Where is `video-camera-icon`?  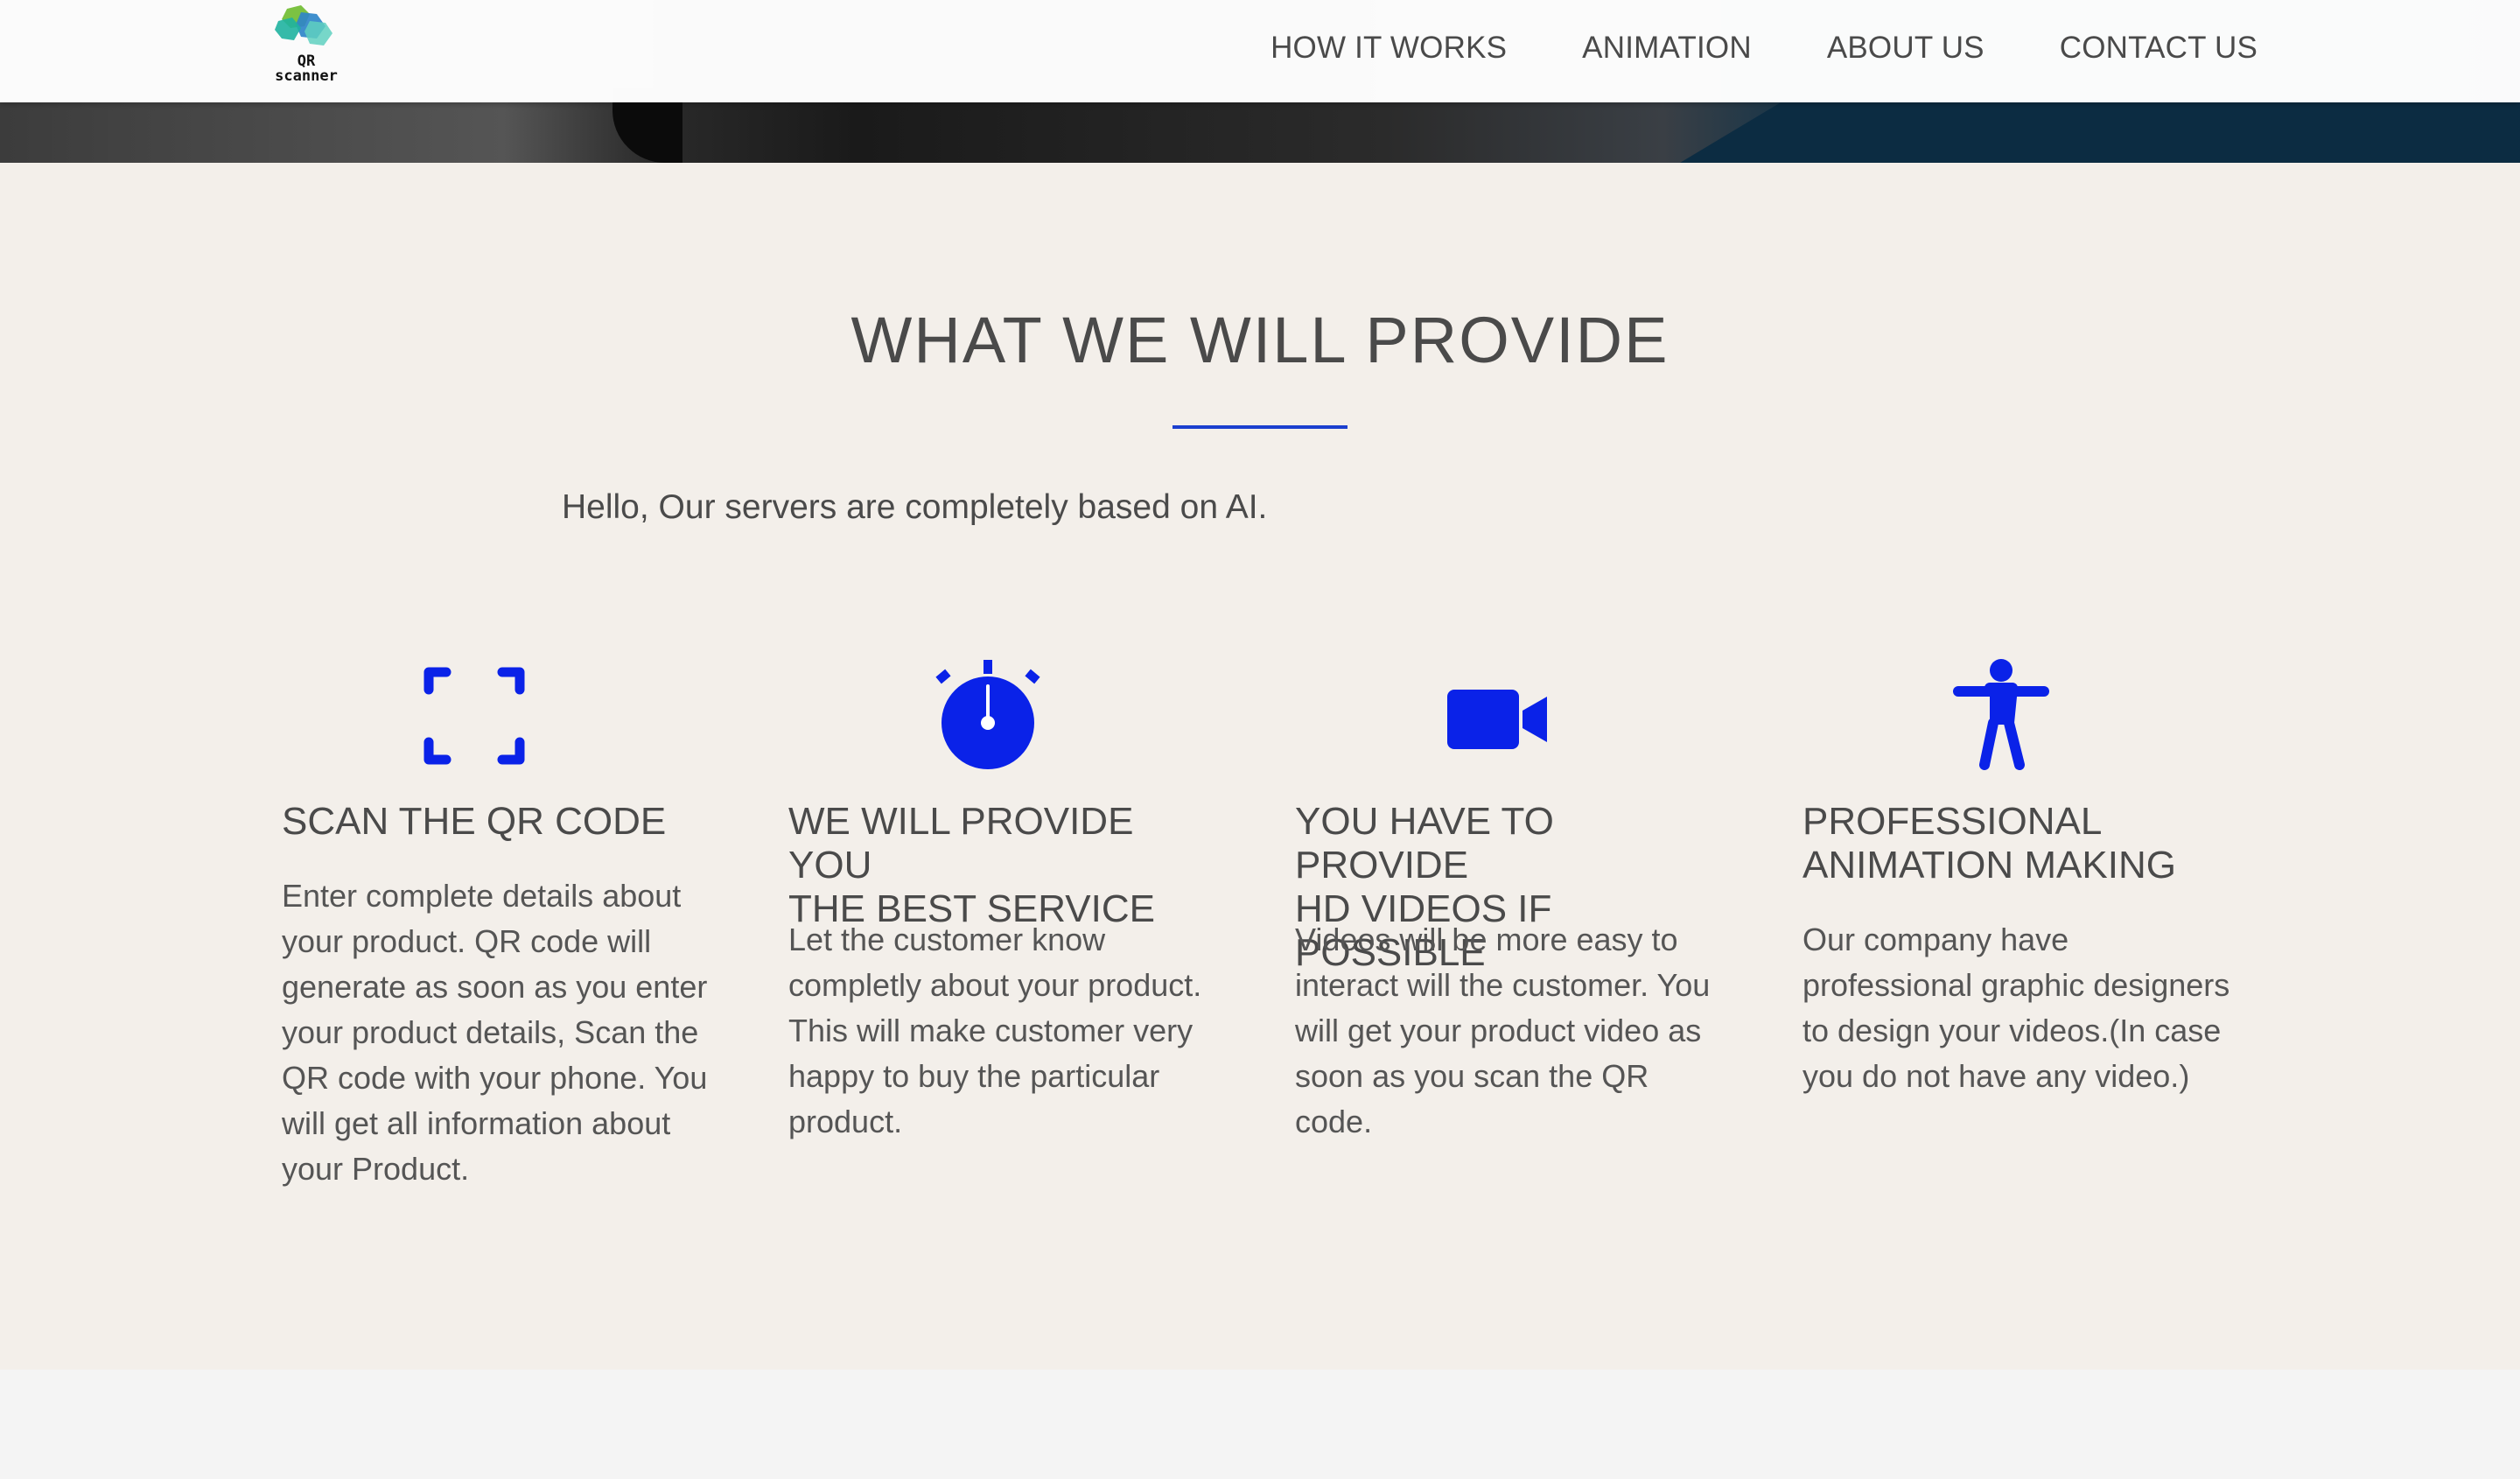 video-camera-icon is located at coordinates (1507, 746).